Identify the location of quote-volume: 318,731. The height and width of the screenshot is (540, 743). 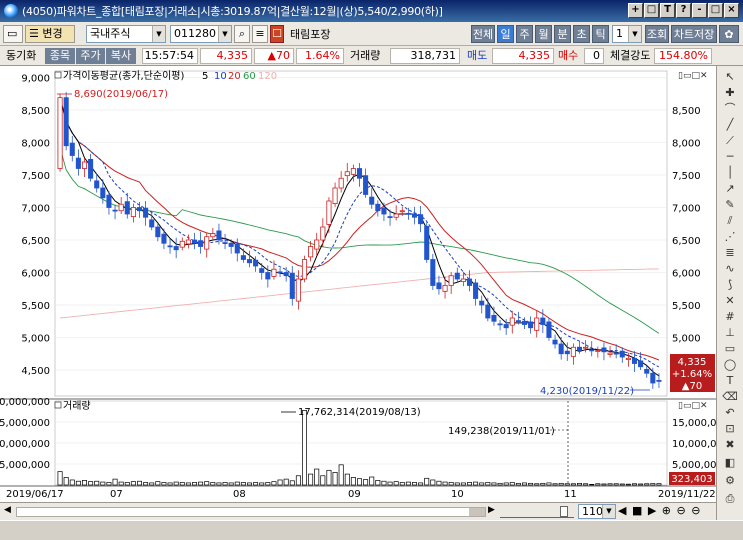
(425, 56).